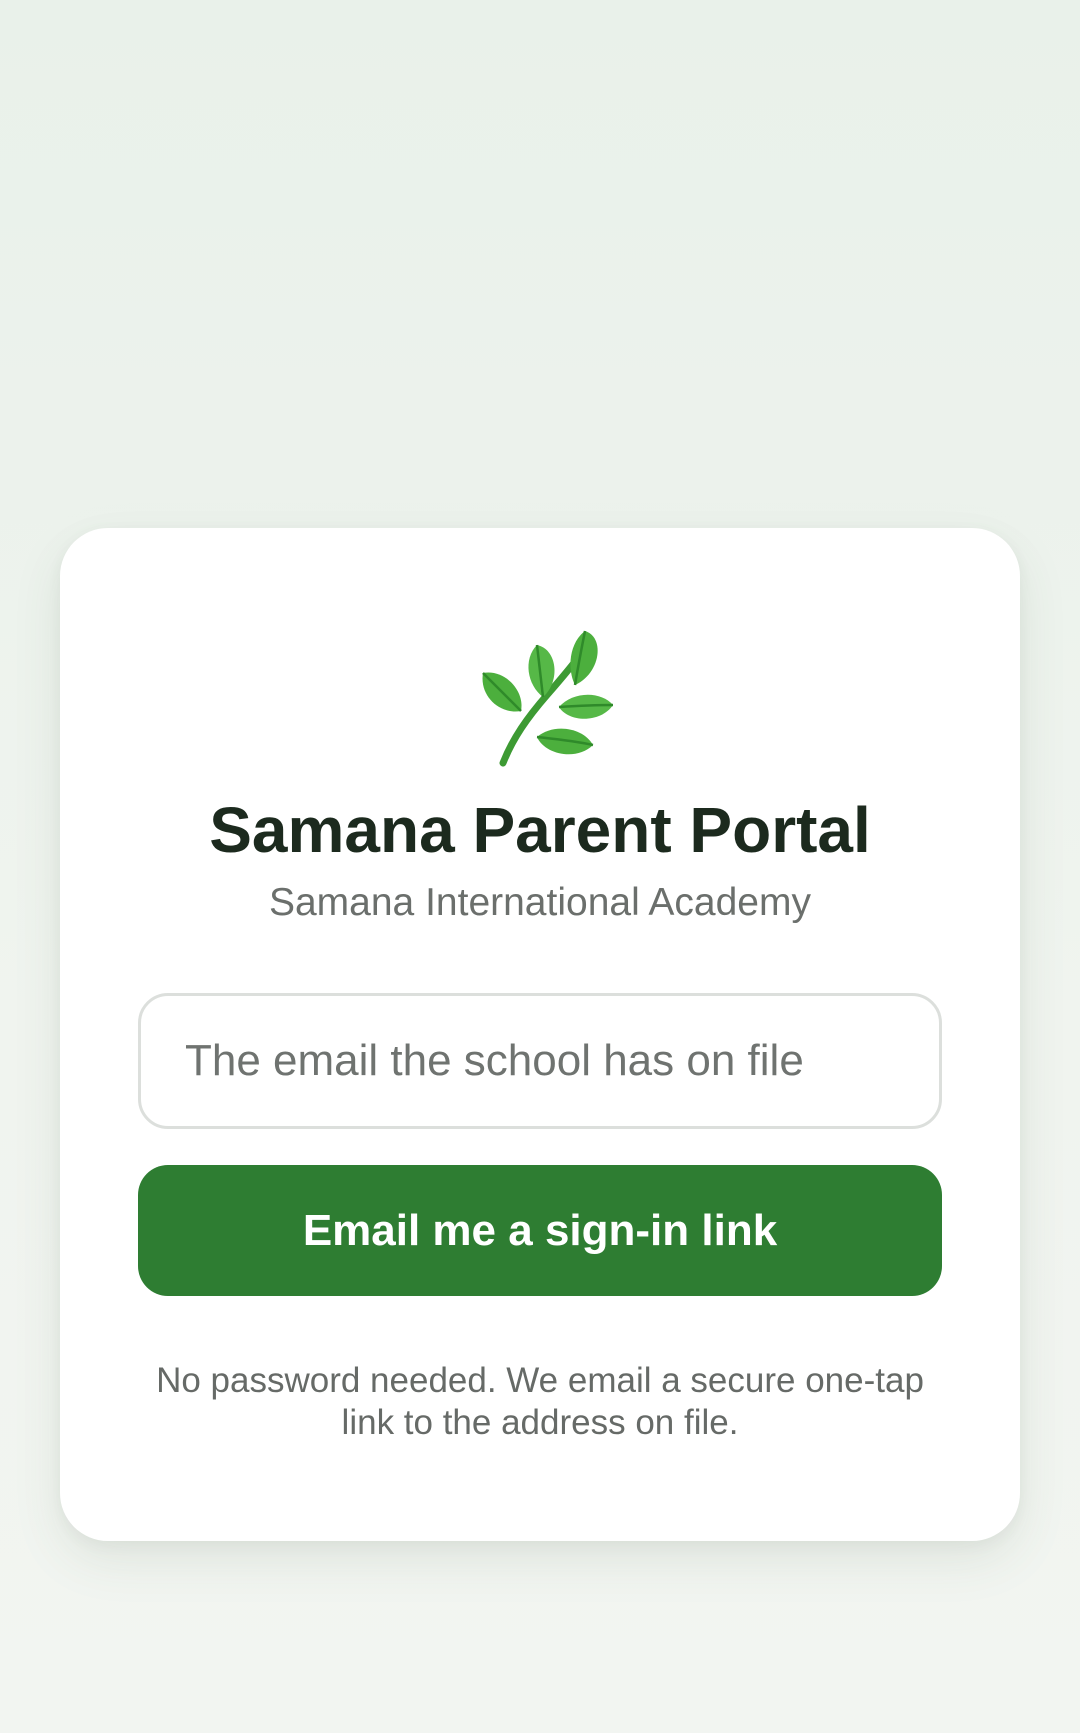 This screenshot has height=1733, width=1080. I want to click on email-field, so click(540, 1061).